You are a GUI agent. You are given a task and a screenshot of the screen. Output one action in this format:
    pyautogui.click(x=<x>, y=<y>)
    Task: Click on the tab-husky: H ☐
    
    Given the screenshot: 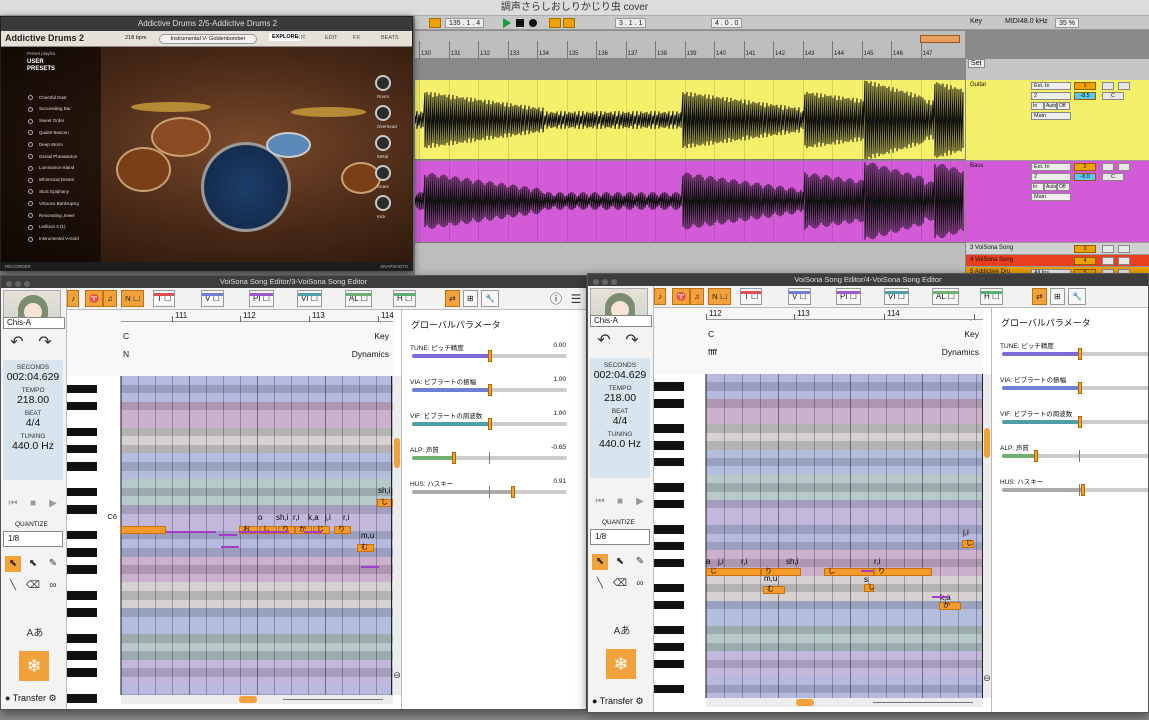 What is the action you would take?
    pyautogui.click(x=992, y=296)
    